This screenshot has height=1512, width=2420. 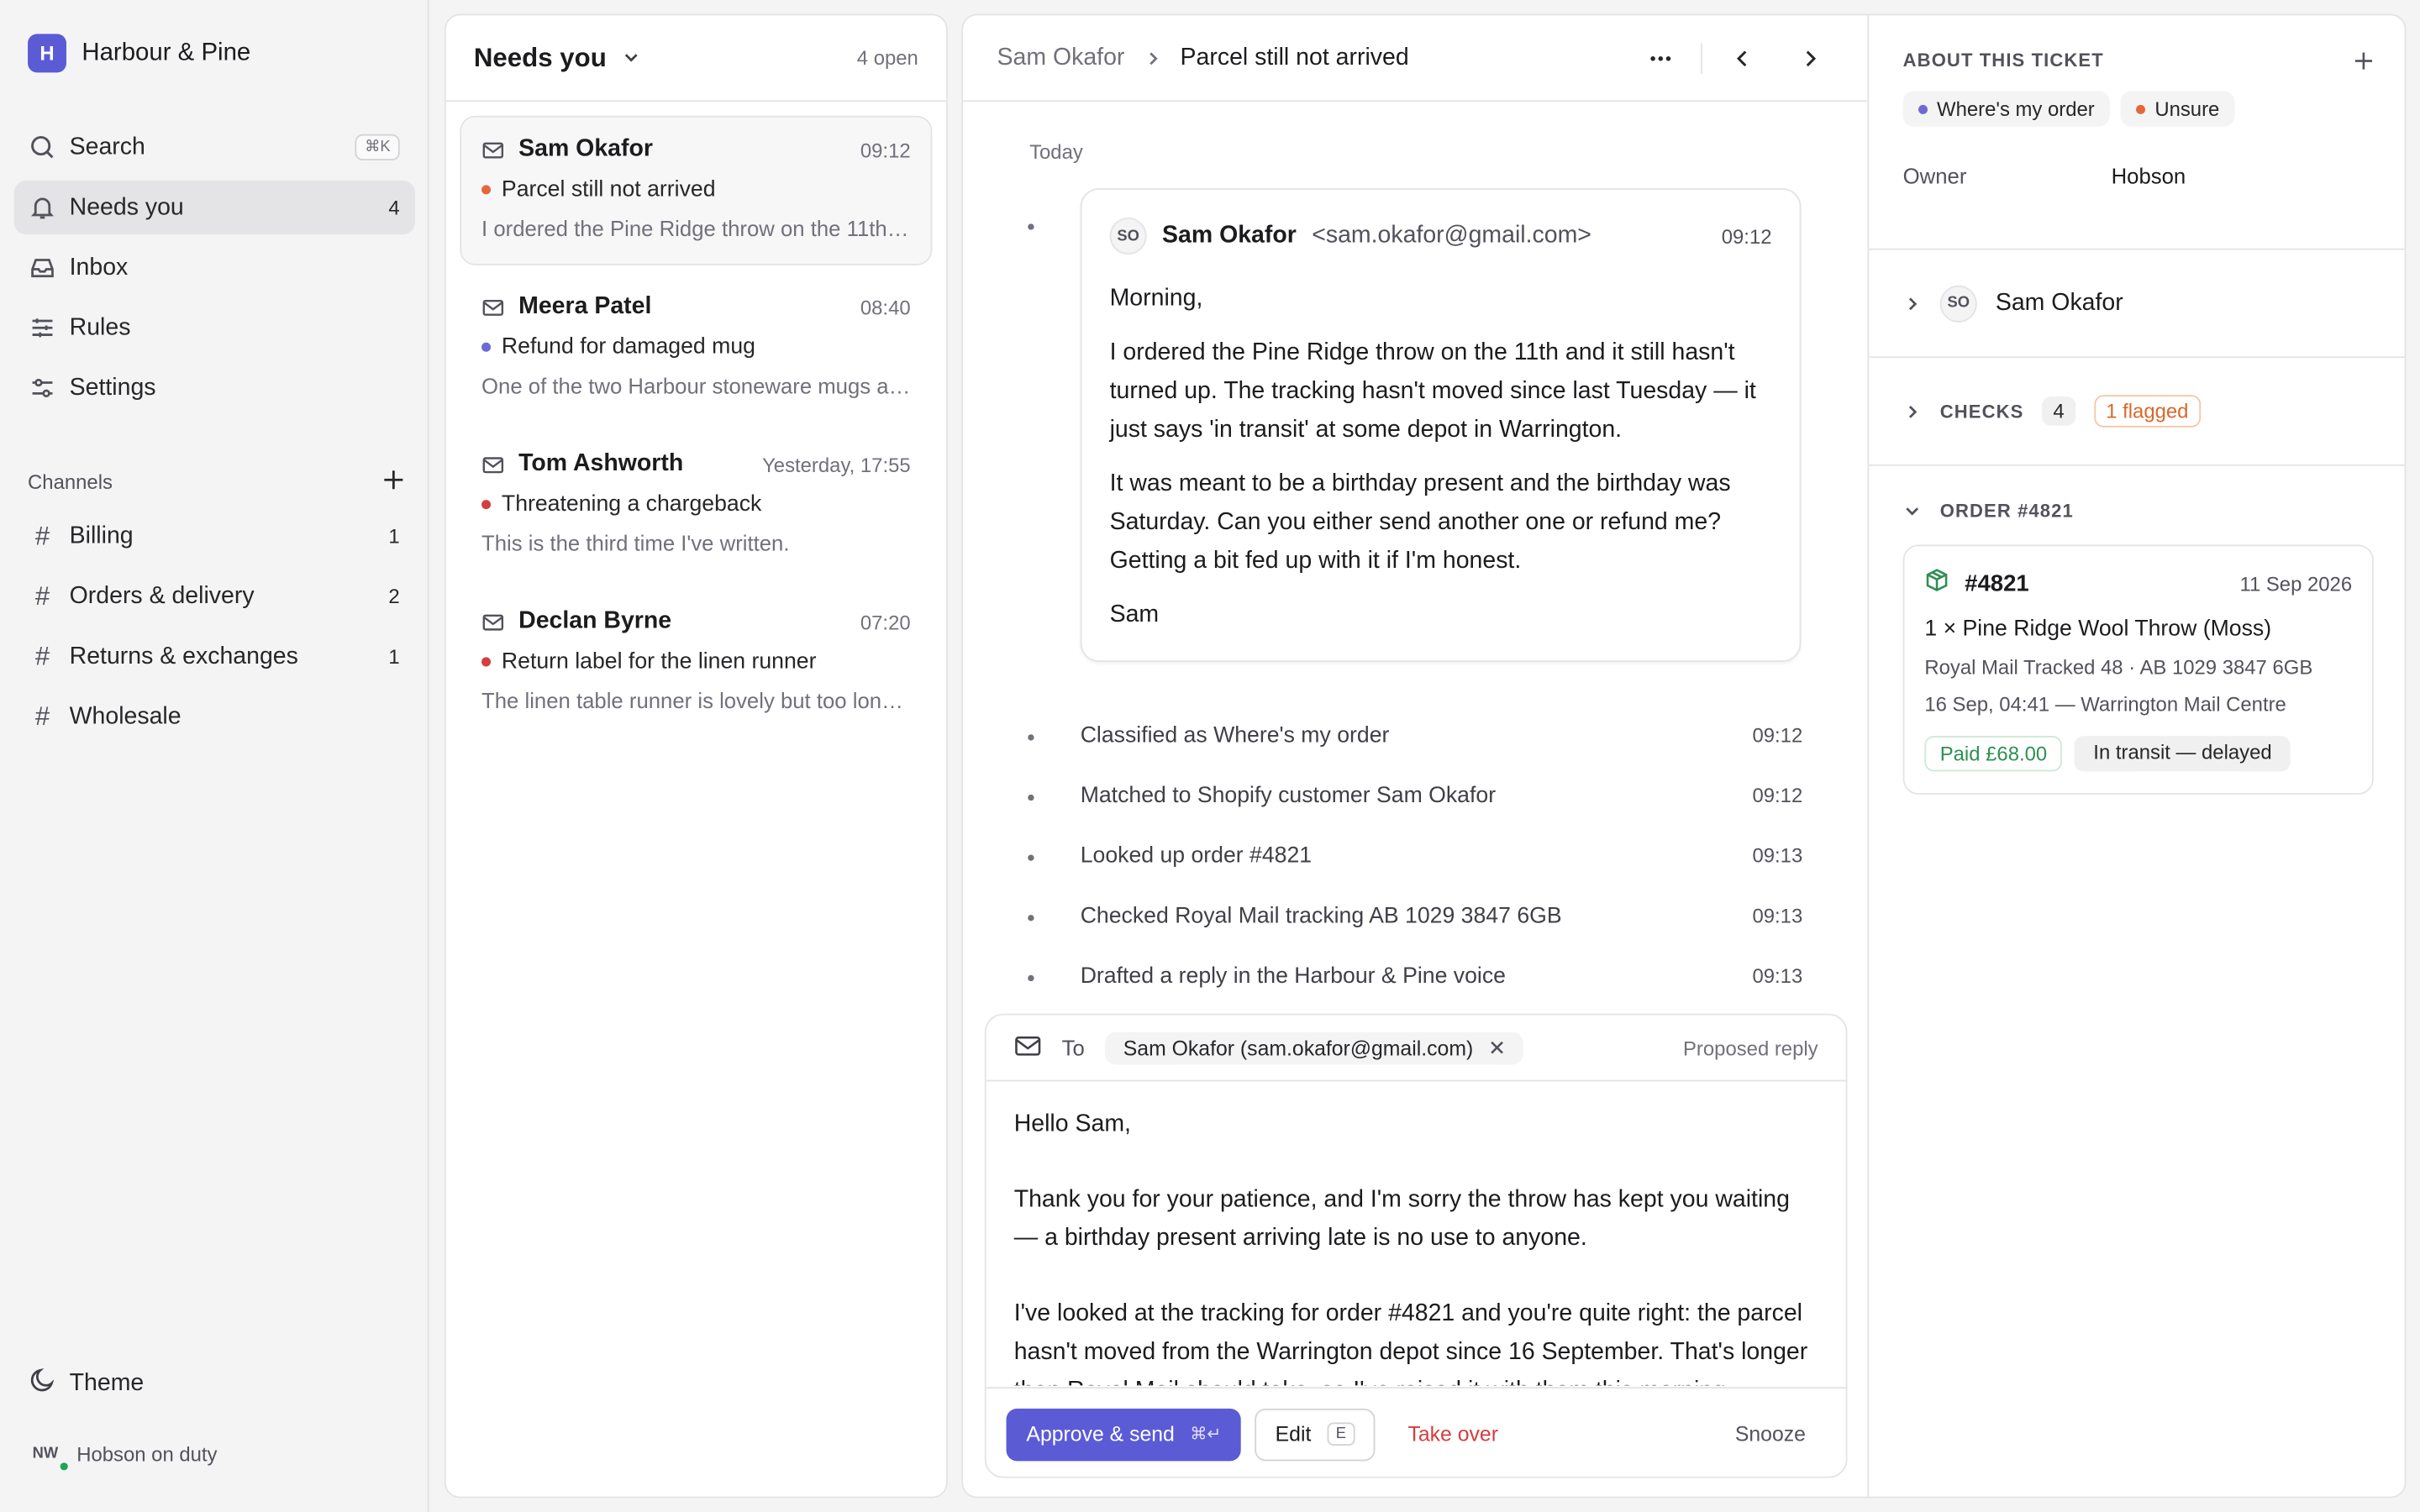 What do you see at coordinates (885, 149) in the screenshot?
I see `ticket-time: 09:12` at bounding box center [885, 149].